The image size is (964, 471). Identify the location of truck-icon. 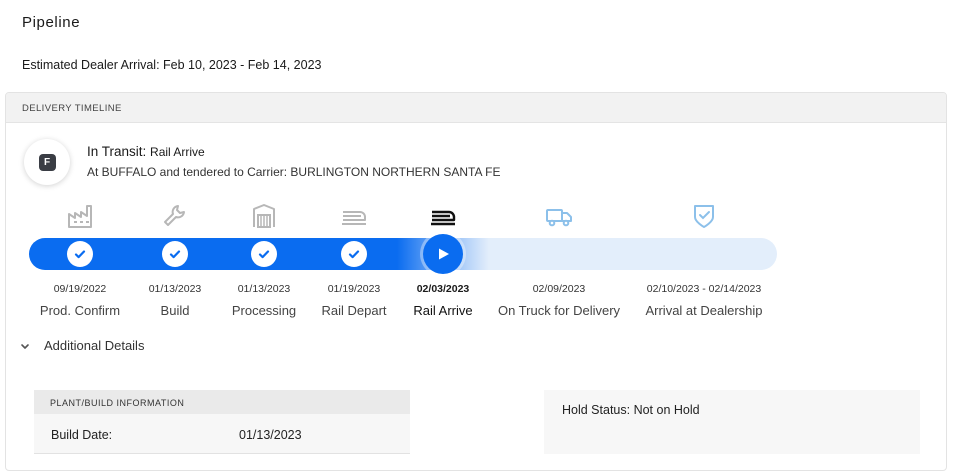
(559, 218).